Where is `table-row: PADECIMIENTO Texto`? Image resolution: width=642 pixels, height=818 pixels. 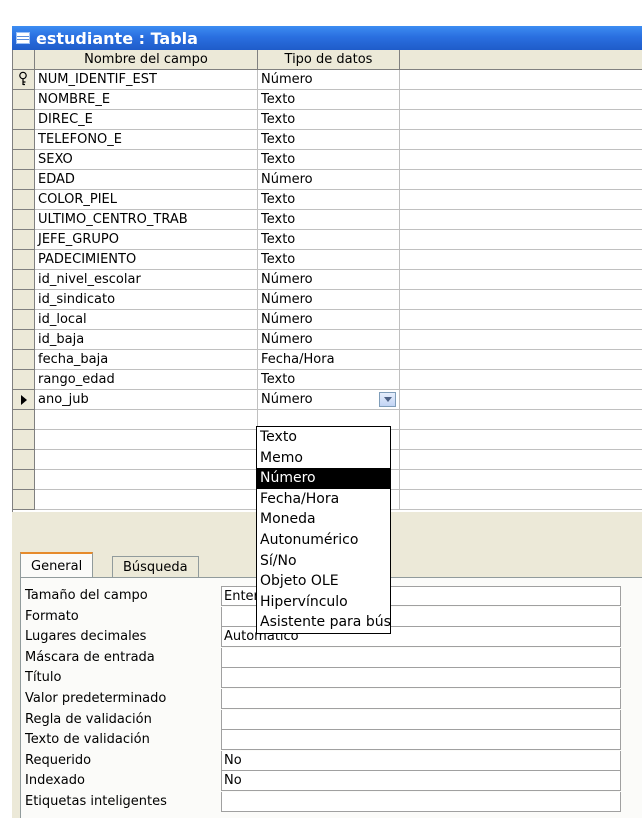 table-row: PADECIMIENTO Texto is located at coordinates (327, 260).